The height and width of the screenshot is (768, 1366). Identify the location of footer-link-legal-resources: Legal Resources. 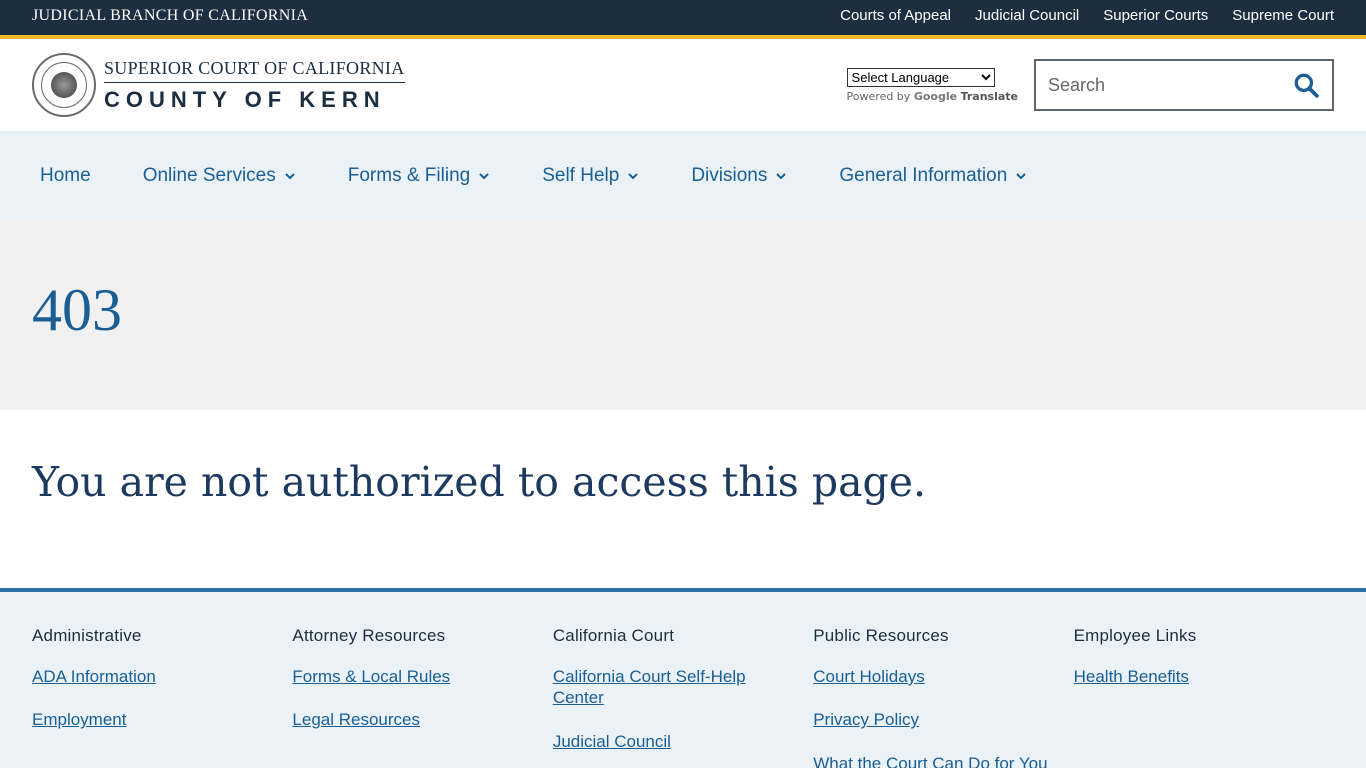
(392, 719).